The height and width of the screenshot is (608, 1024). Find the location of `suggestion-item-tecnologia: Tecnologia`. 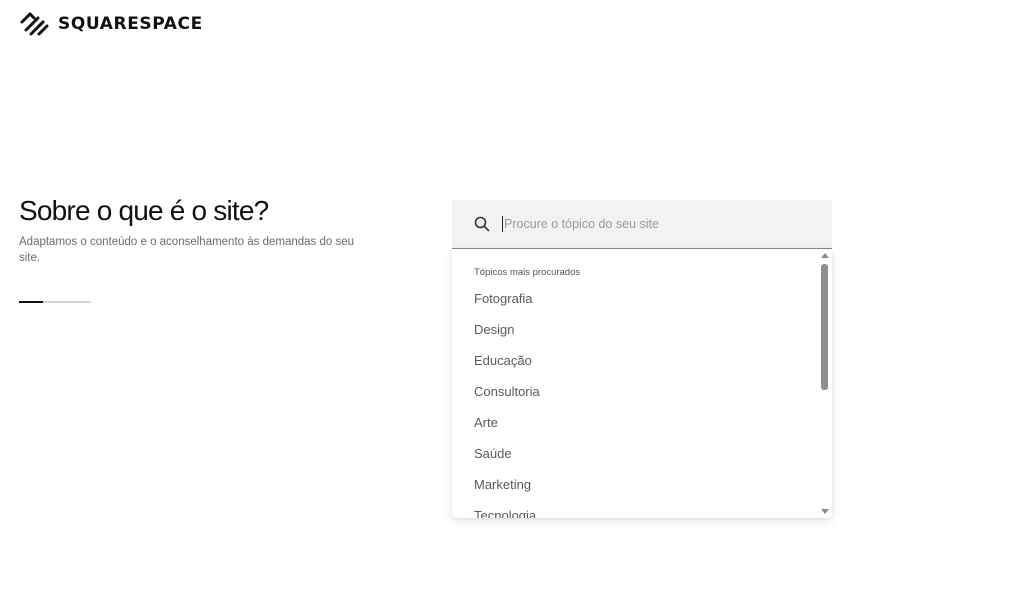

suggestion-item-tecnologia: Tecnologia is located at coordinates (635, 511).